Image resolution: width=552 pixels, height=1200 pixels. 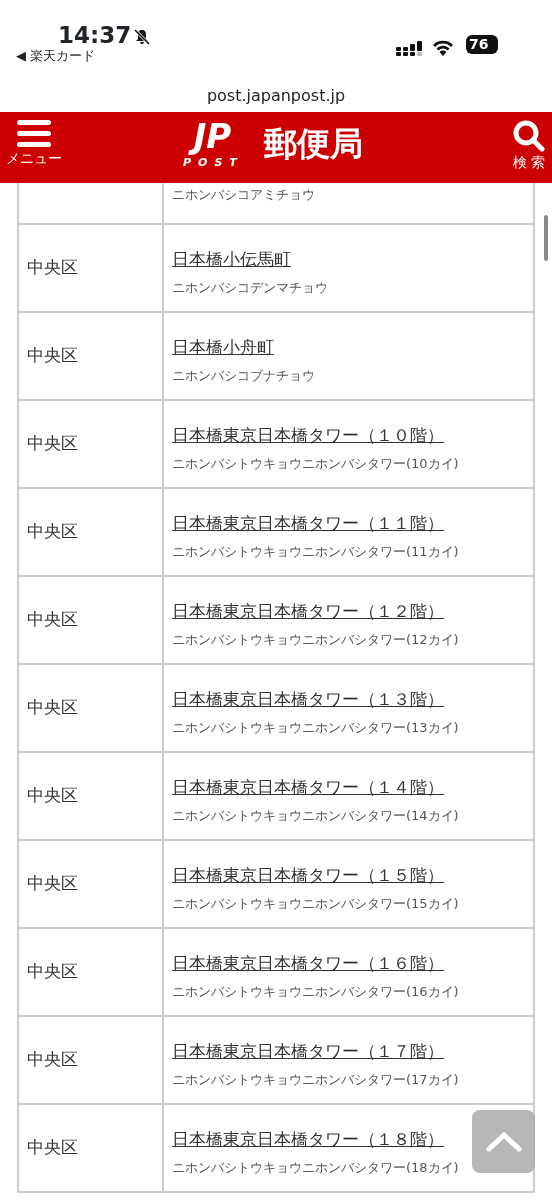 What do you see at coordinates (308, 523) in the screenshot?
I see `town-link: 日本橋東京日本橋タワー（１１階）` at bounding box center [308, 523].